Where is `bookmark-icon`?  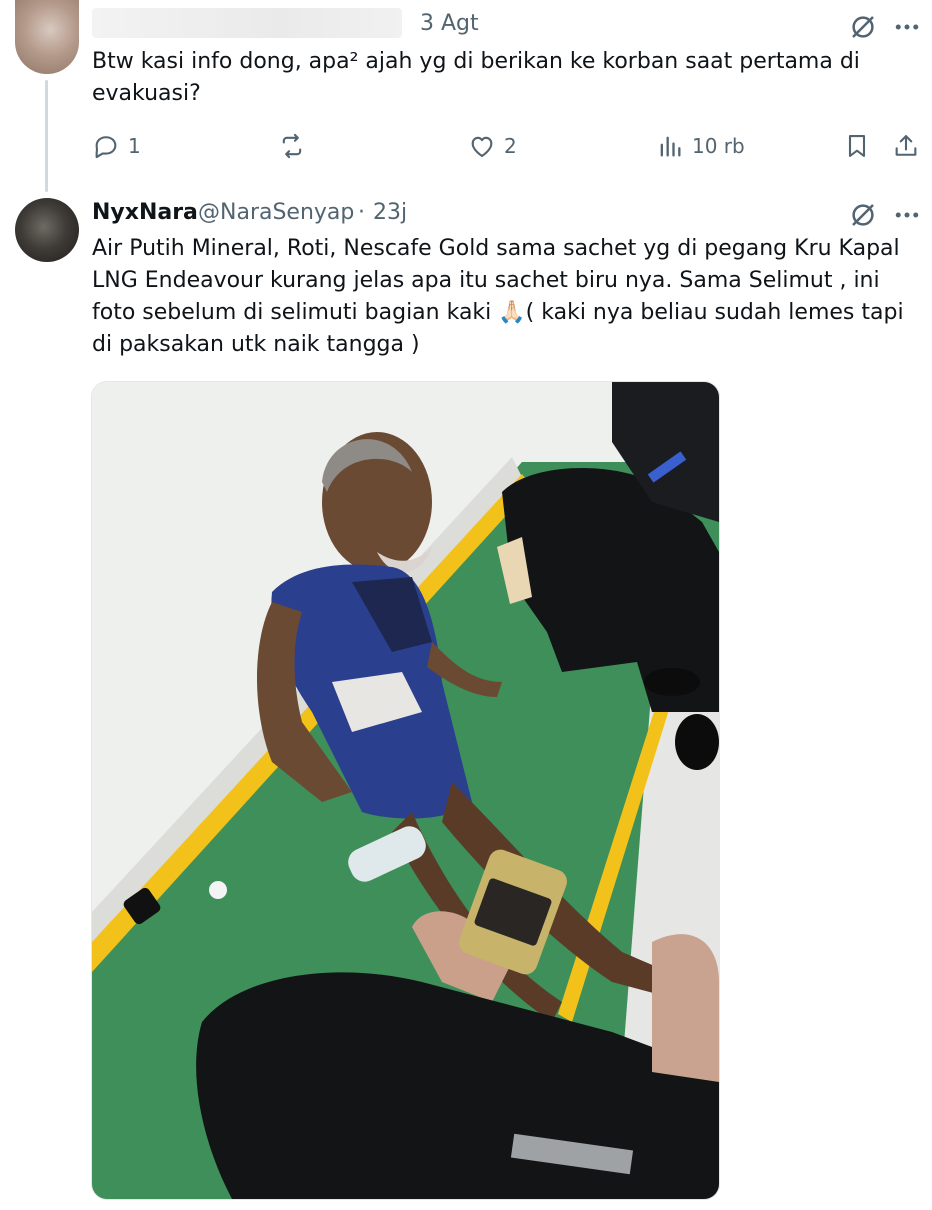
bookmark-icon is located at coordinates (857, 146).